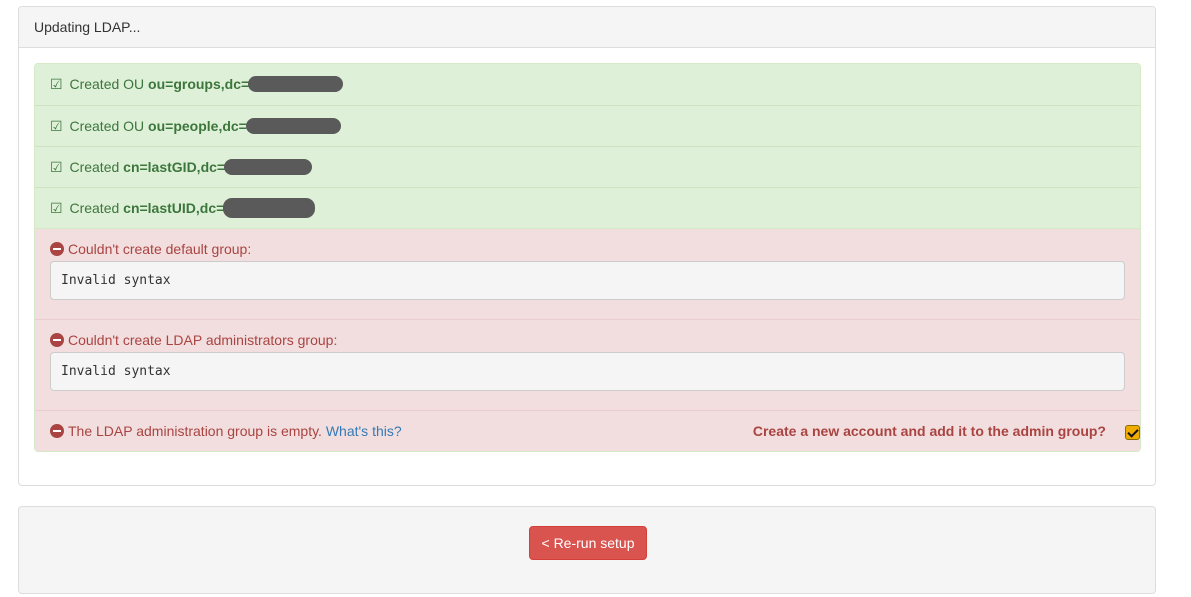 The image size is (1191, 597). What do you see at coordinates (199, 84) in the screenshot?
I see `created-dn: ou=groups,dc=` at bounding box center [199, 84].